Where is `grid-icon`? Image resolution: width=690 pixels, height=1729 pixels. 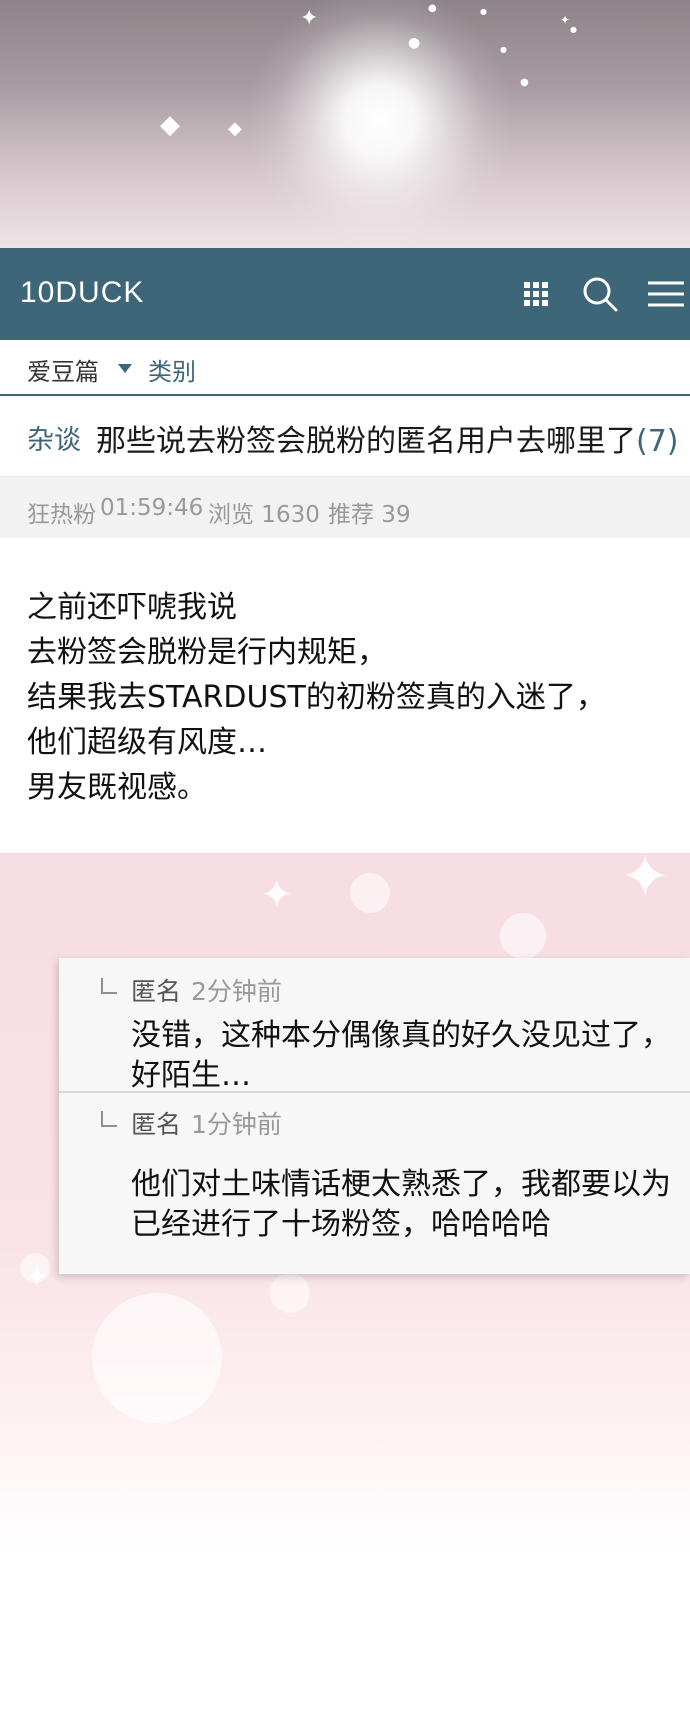 grid-icon is located at coordinates (536, 294).